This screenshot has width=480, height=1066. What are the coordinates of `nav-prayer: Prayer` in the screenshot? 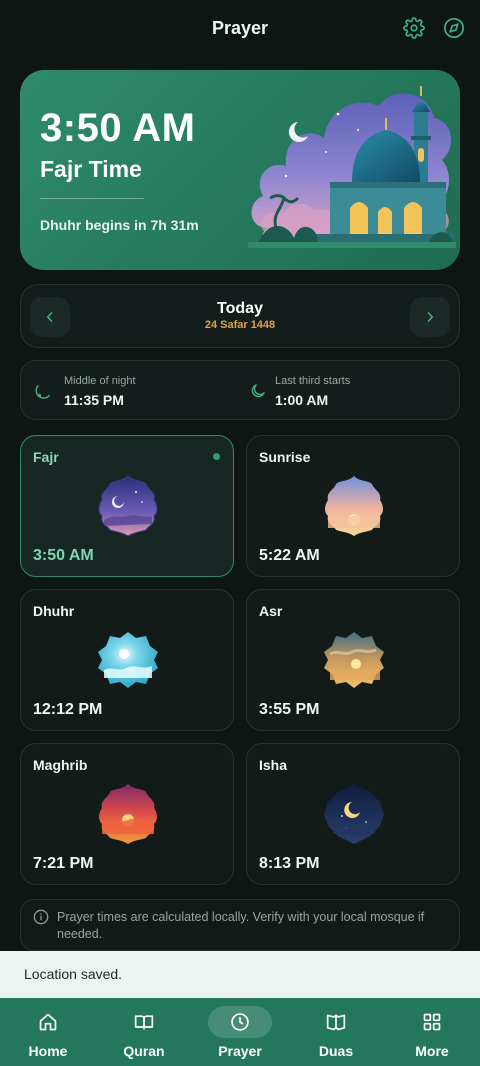 It's located at (240, 1032).